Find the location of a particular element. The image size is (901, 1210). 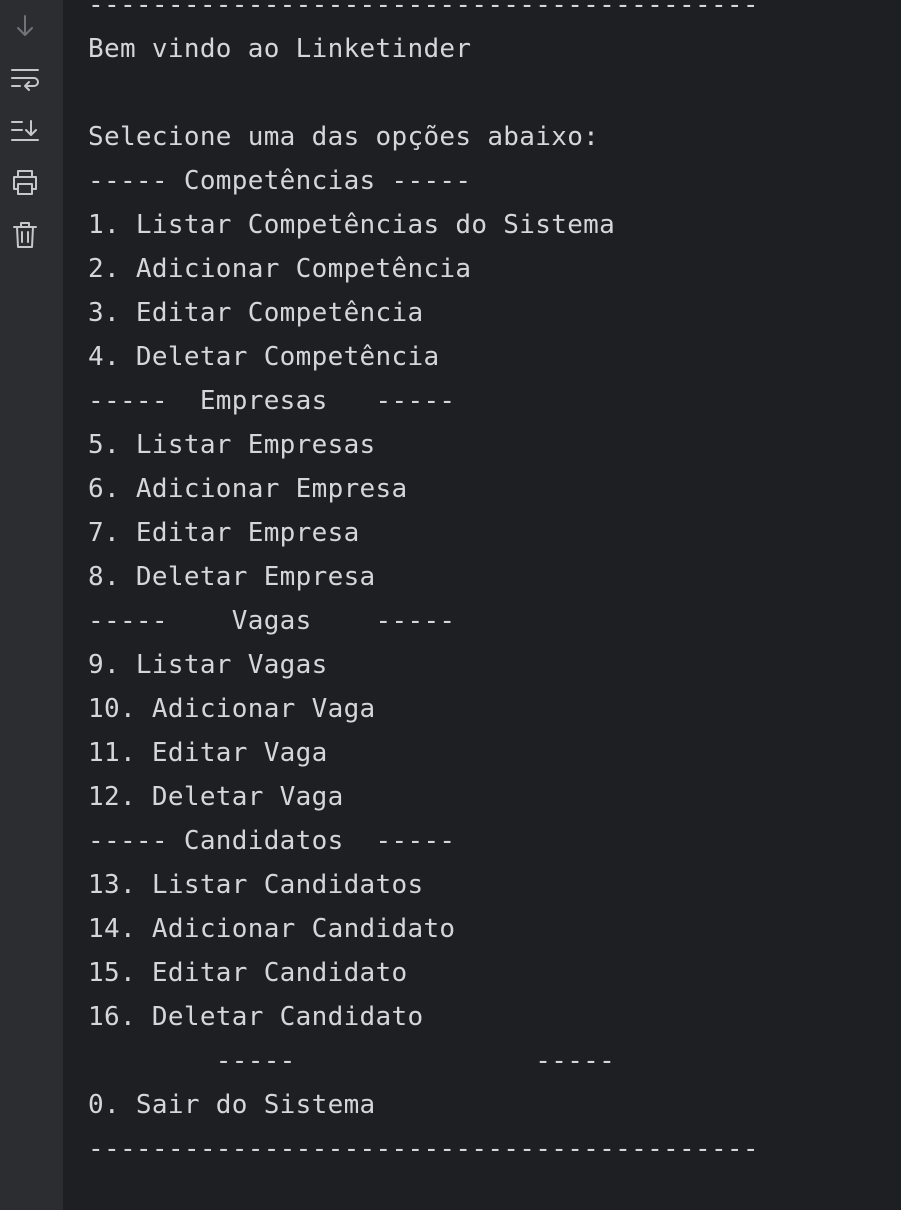

menu-option: 1. Listar Competências do Sistema is located at coordinates (352, 225).